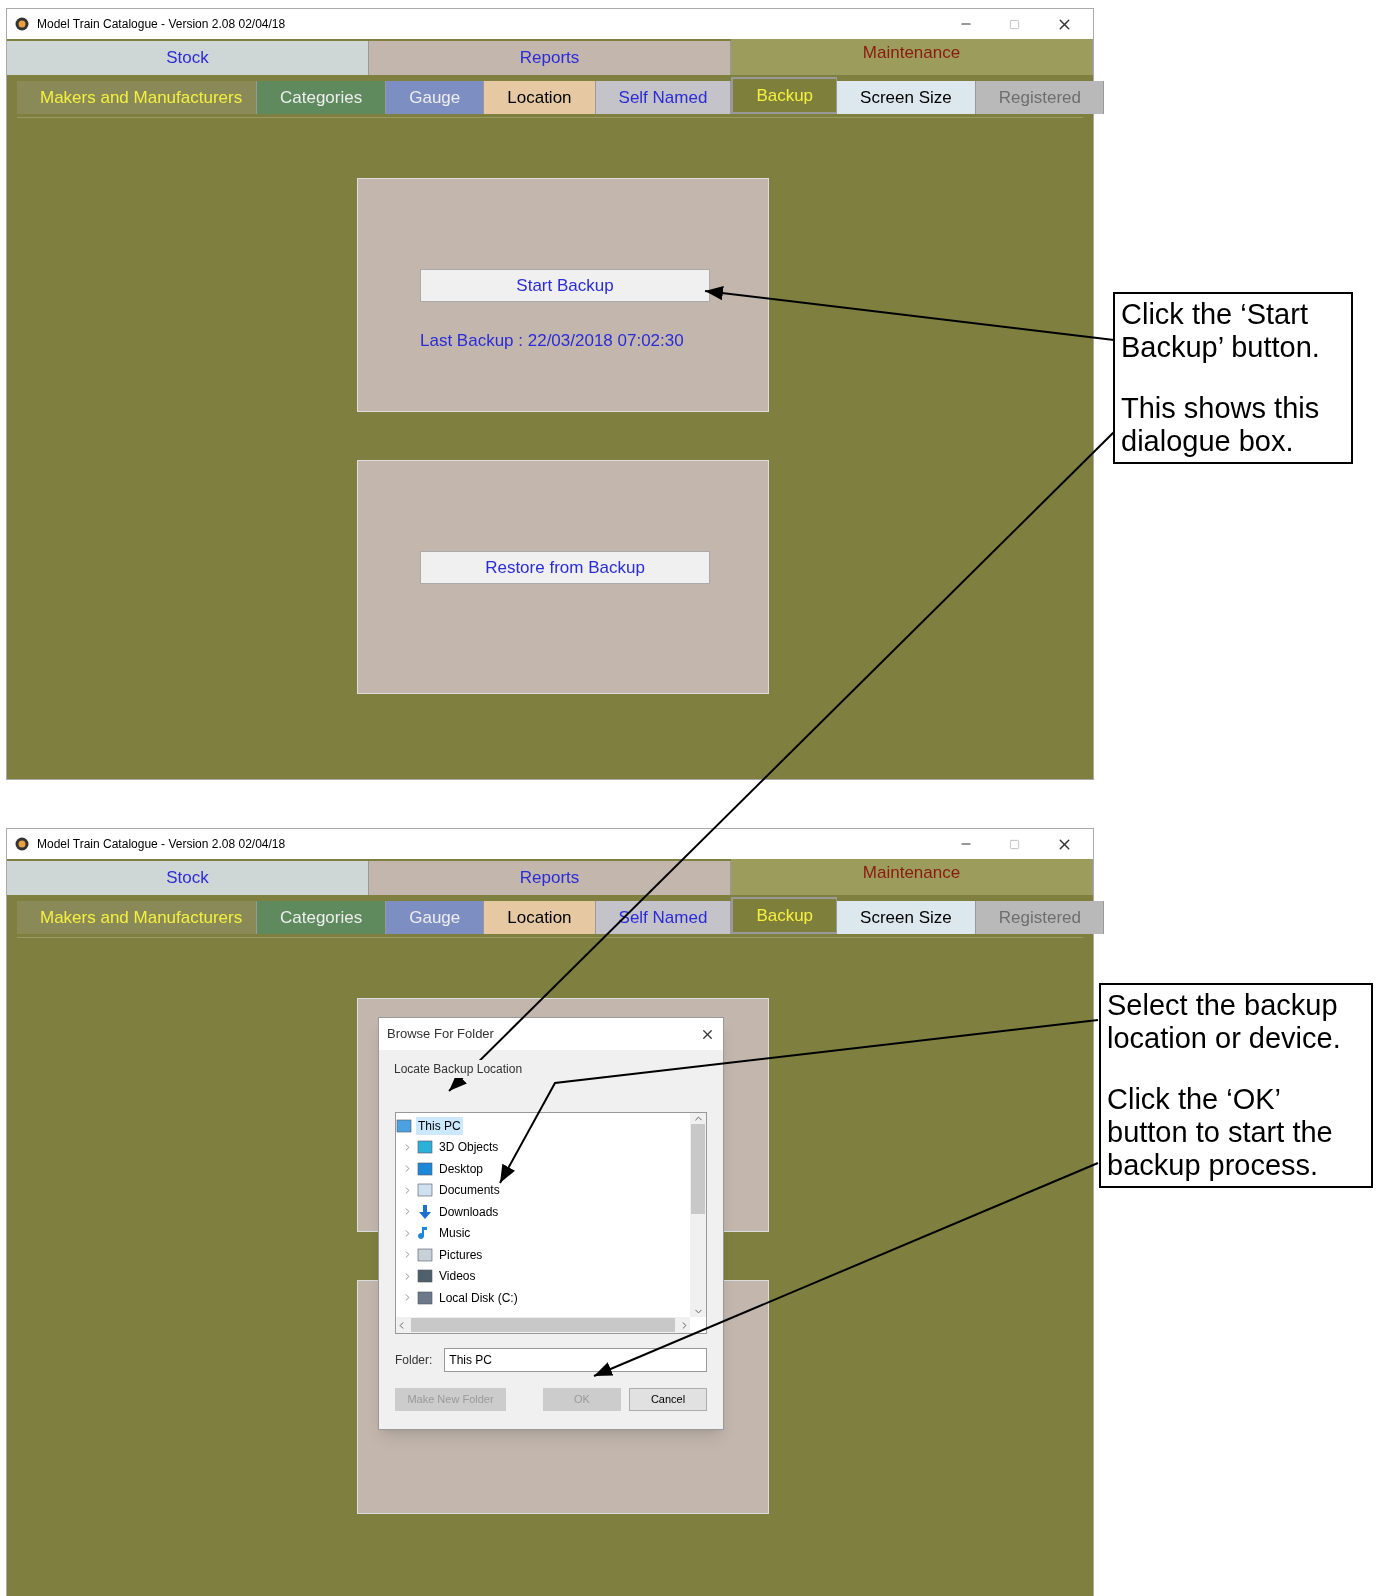 This screenshot has height=1596, width=1383. What do you see at coordinates (425, 1147) in the screenshot?
I see `cube-icon` at bounding box center [425, 1147].